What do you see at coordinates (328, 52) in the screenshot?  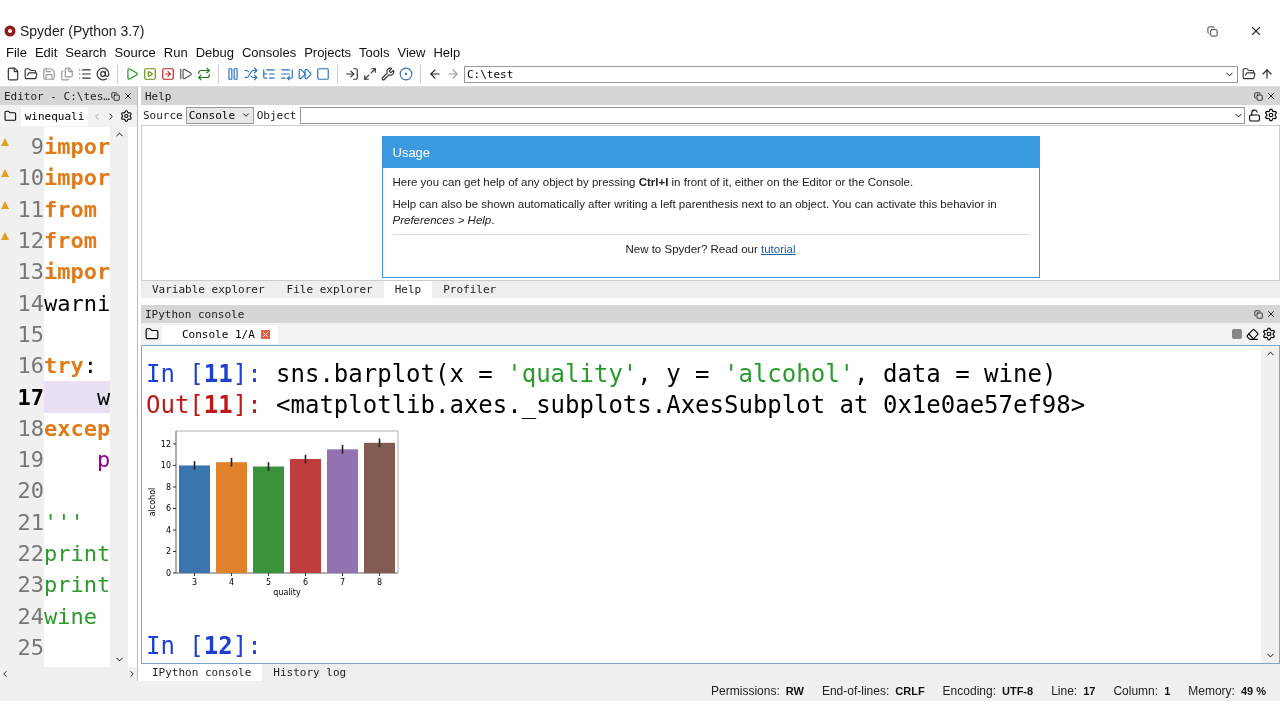 I see `menu-item: Projects` at bounding box center [328, 52].